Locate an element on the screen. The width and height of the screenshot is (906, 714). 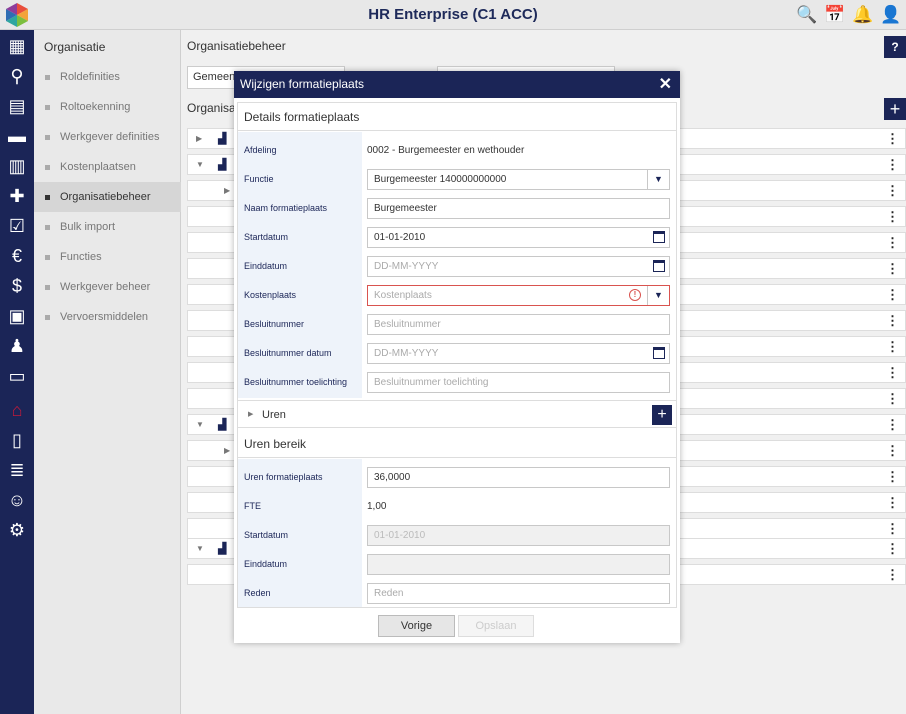
row-functie: Functie Burgemeester 140000000000 ▼ is located at coordinates (457, 179).